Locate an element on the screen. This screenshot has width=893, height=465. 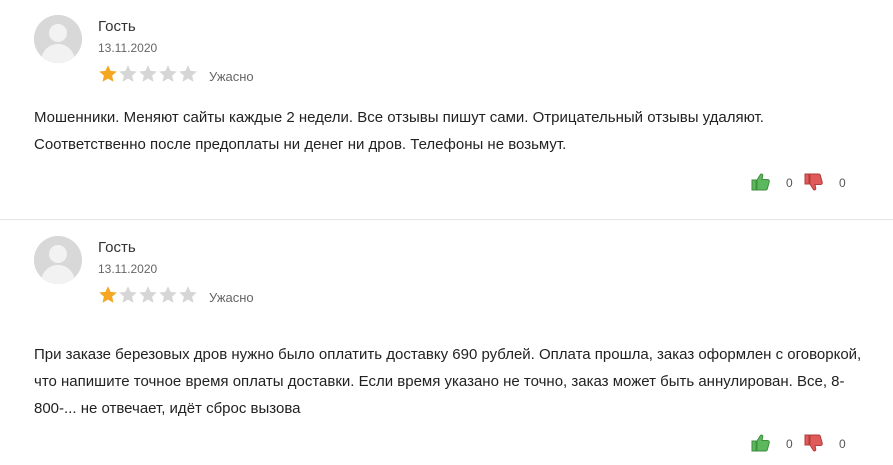
review-divider is located at coordinates (446, 219).